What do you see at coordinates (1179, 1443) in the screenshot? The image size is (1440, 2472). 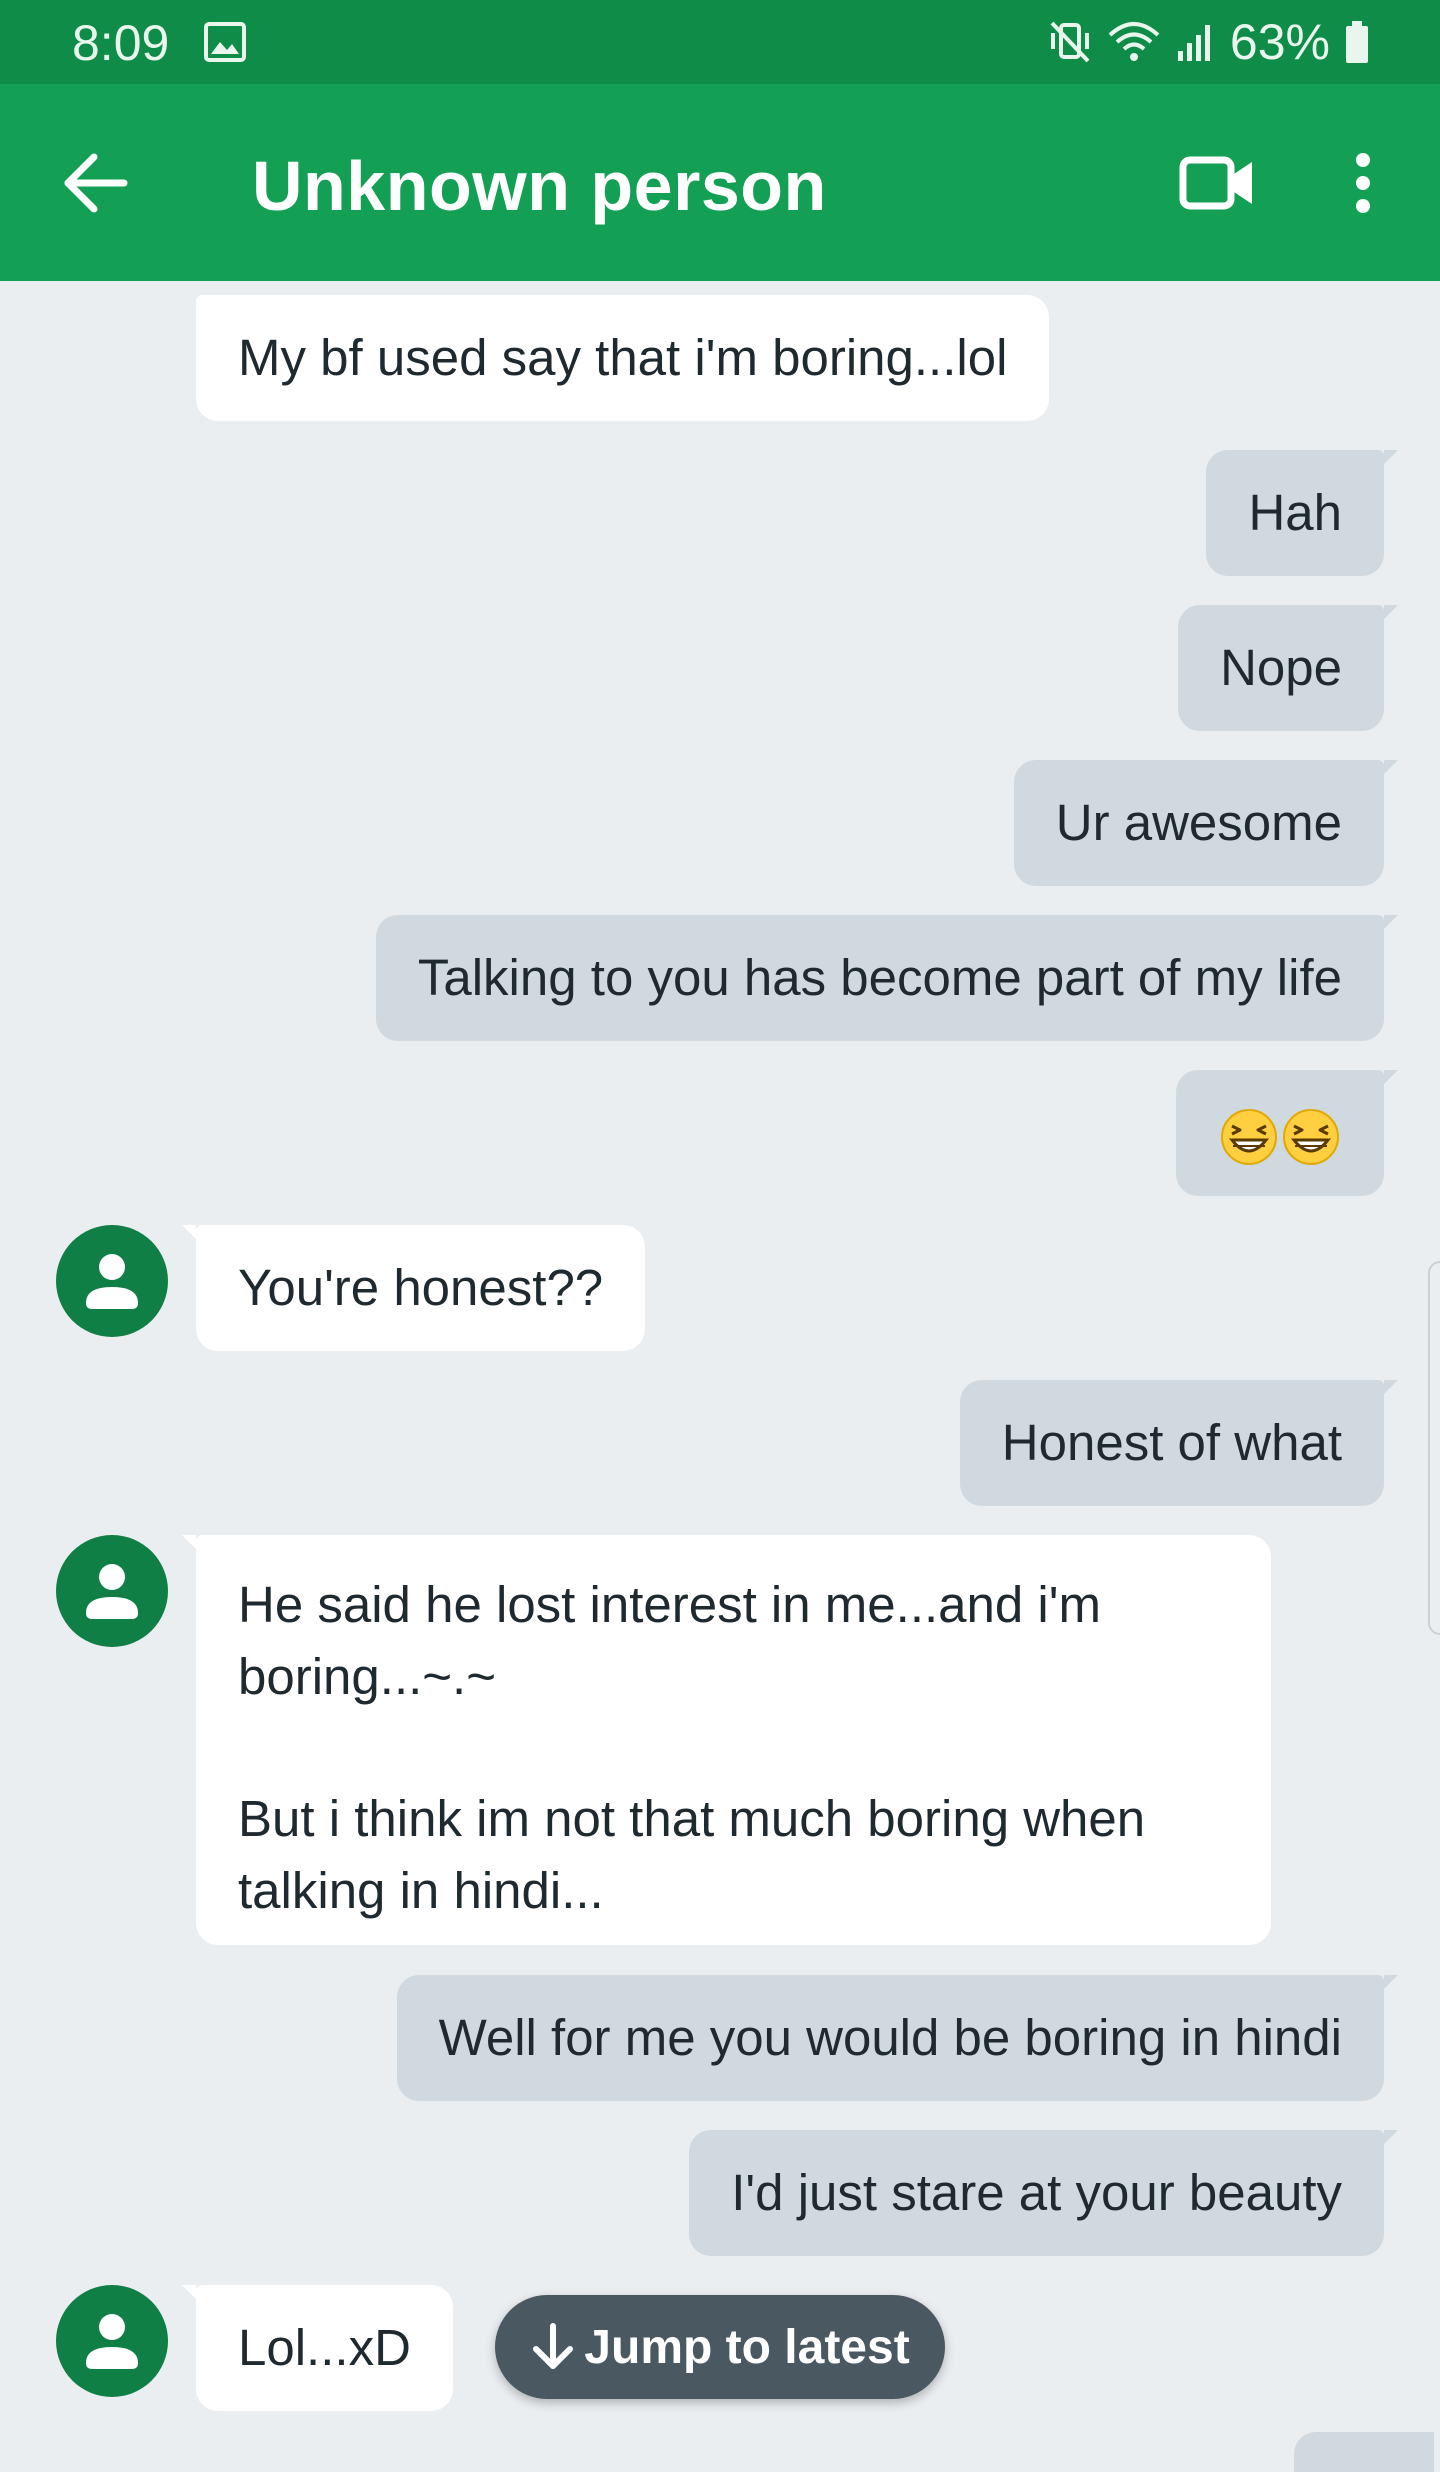 I see `message-outgoing: Honest of what` at bounding box center [1179, 1443].